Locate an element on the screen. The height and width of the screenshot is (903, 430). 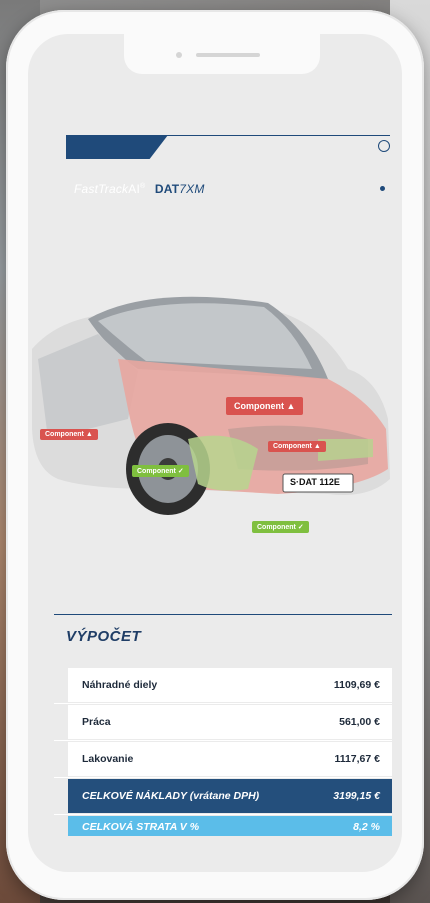
row-value: 561,00 € is located at coordinates (359, 722).